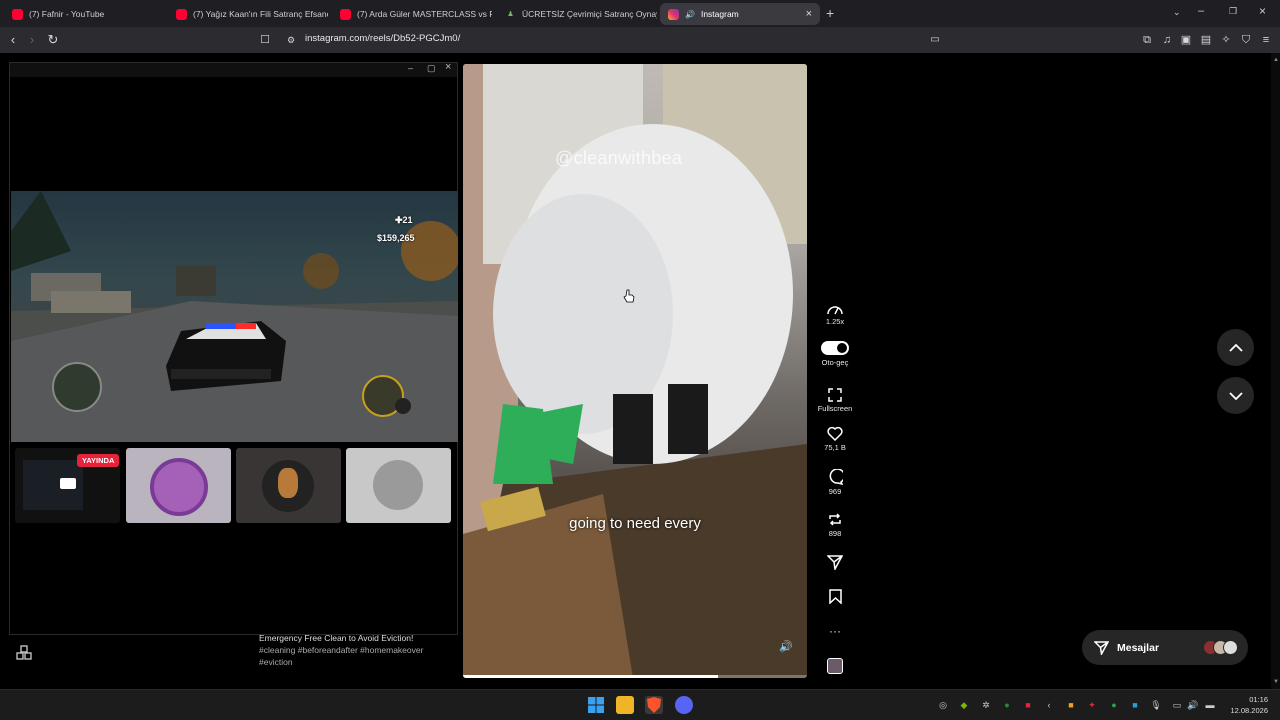  Describe the element at coordinates (291, 40) in the screenshot. I see `site-info-icon: ⚙` at that location.